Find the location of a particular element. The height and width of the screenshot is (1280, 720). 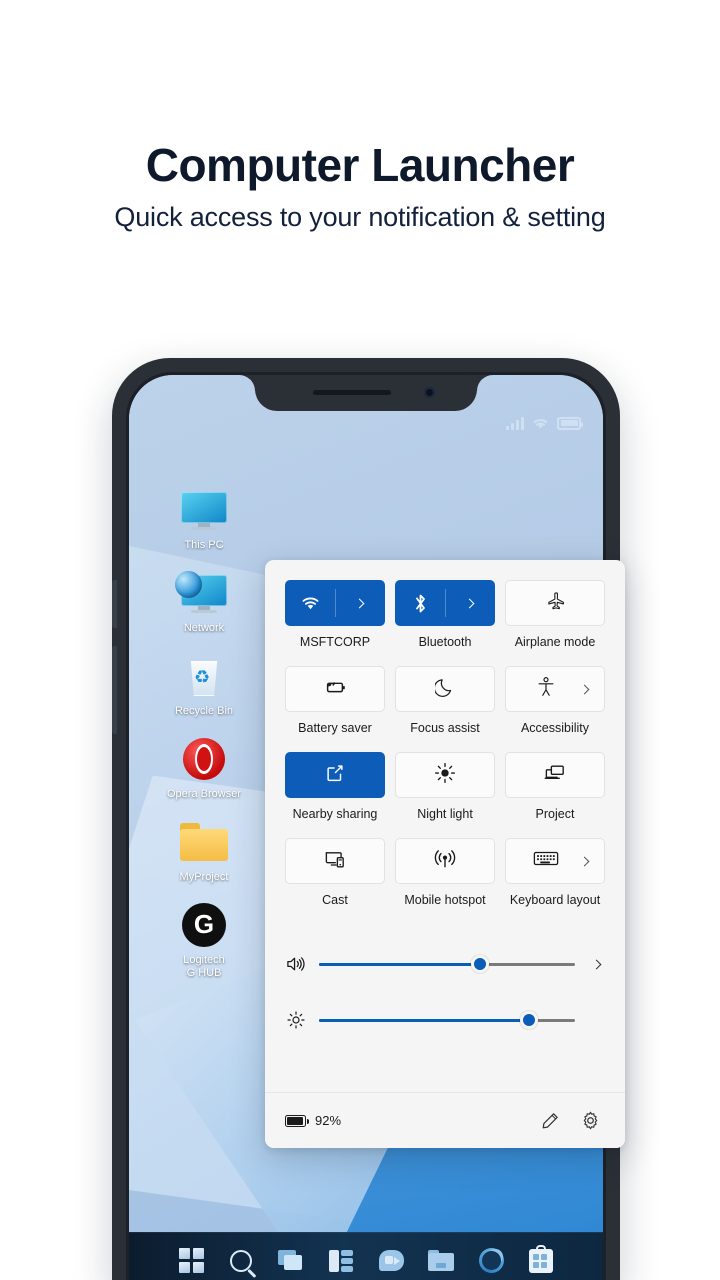

search-icon is located at coordinates (241, 1260).